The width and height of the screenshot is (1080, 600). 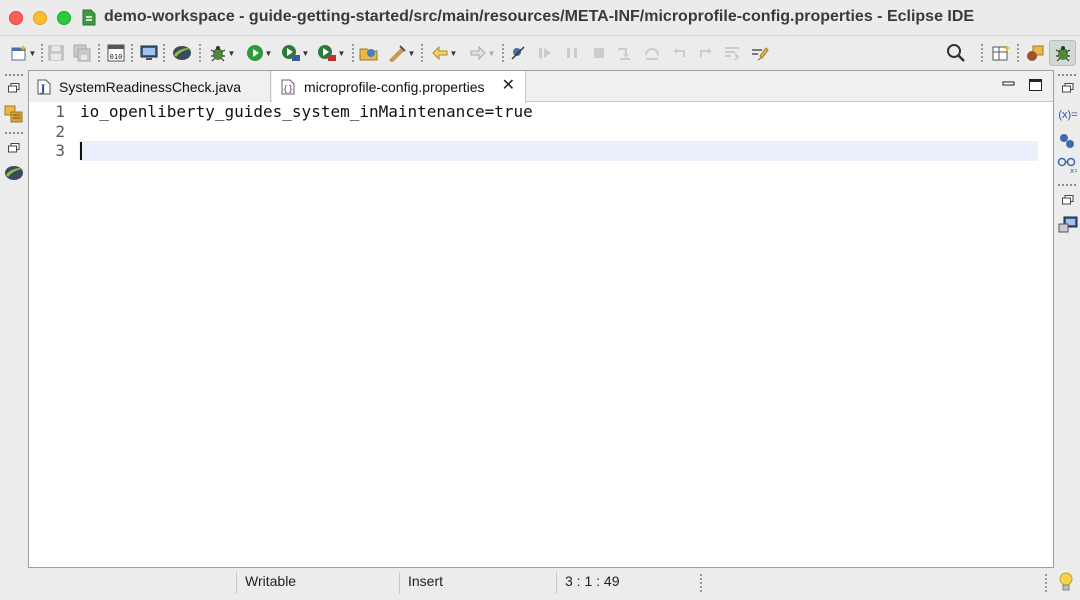 I want to click on run-icon, so click(x=255, y=53).